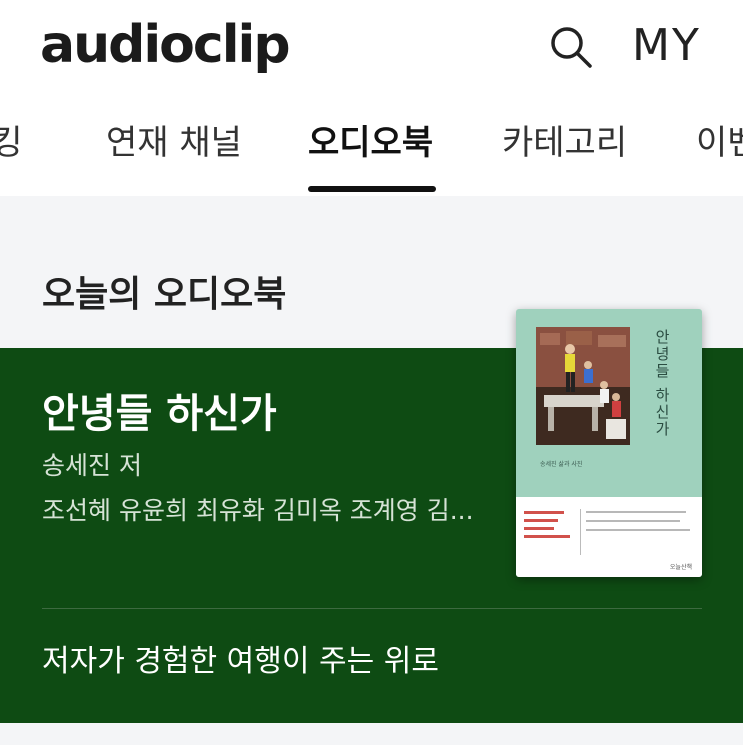  I want to click on section-title: 오늘의 오디오북, so click(164, 294).